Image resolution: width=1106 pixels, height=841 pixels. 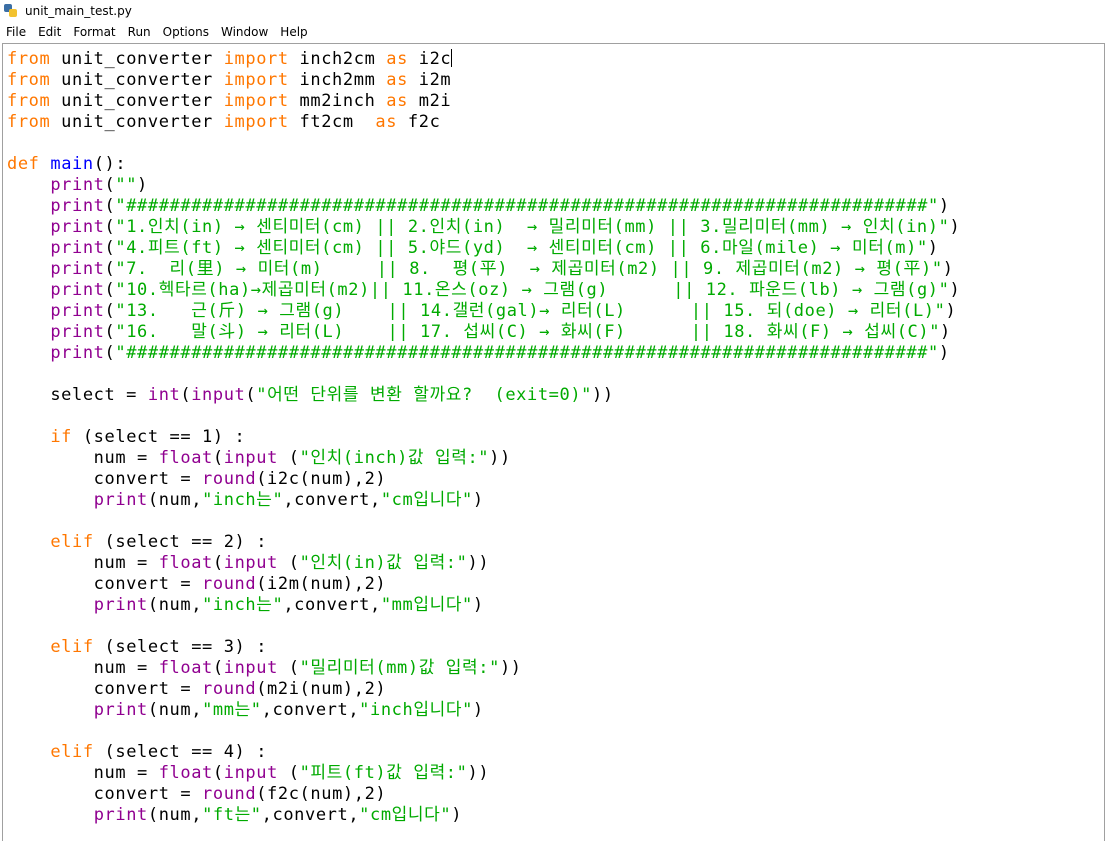 I want to click on code-line: print(num,"ft는",convert,"cm입니다"), so click(x=483, y=815).